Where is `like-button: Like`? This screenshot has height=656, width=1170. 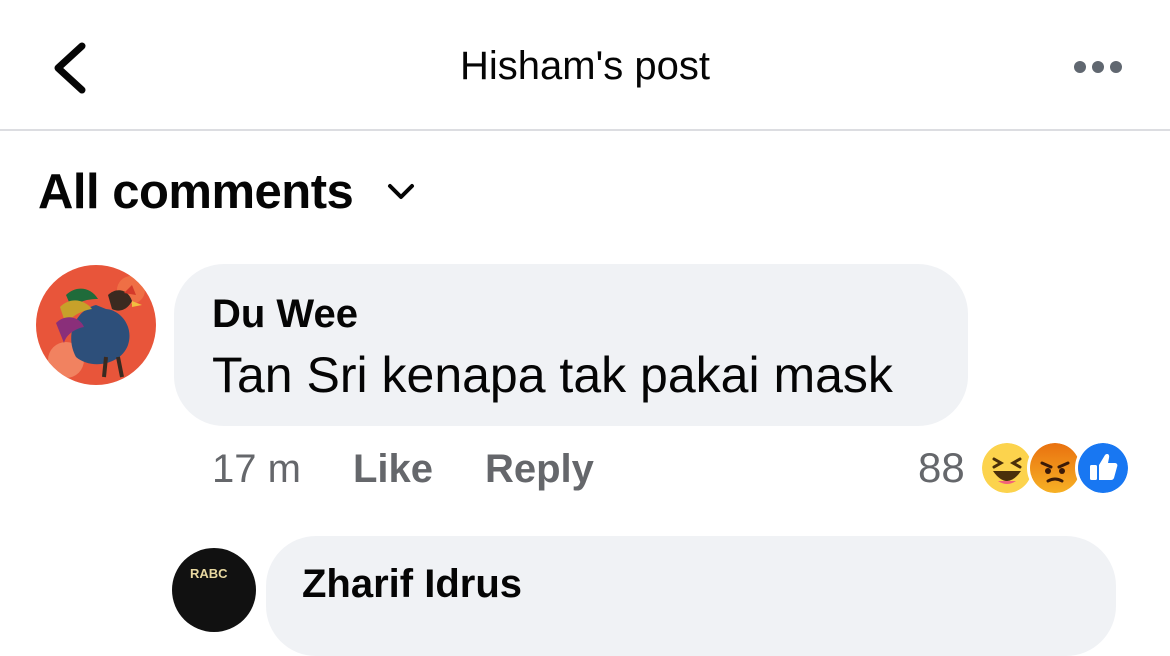 like-button: Like is located at coordinates (393, 469).